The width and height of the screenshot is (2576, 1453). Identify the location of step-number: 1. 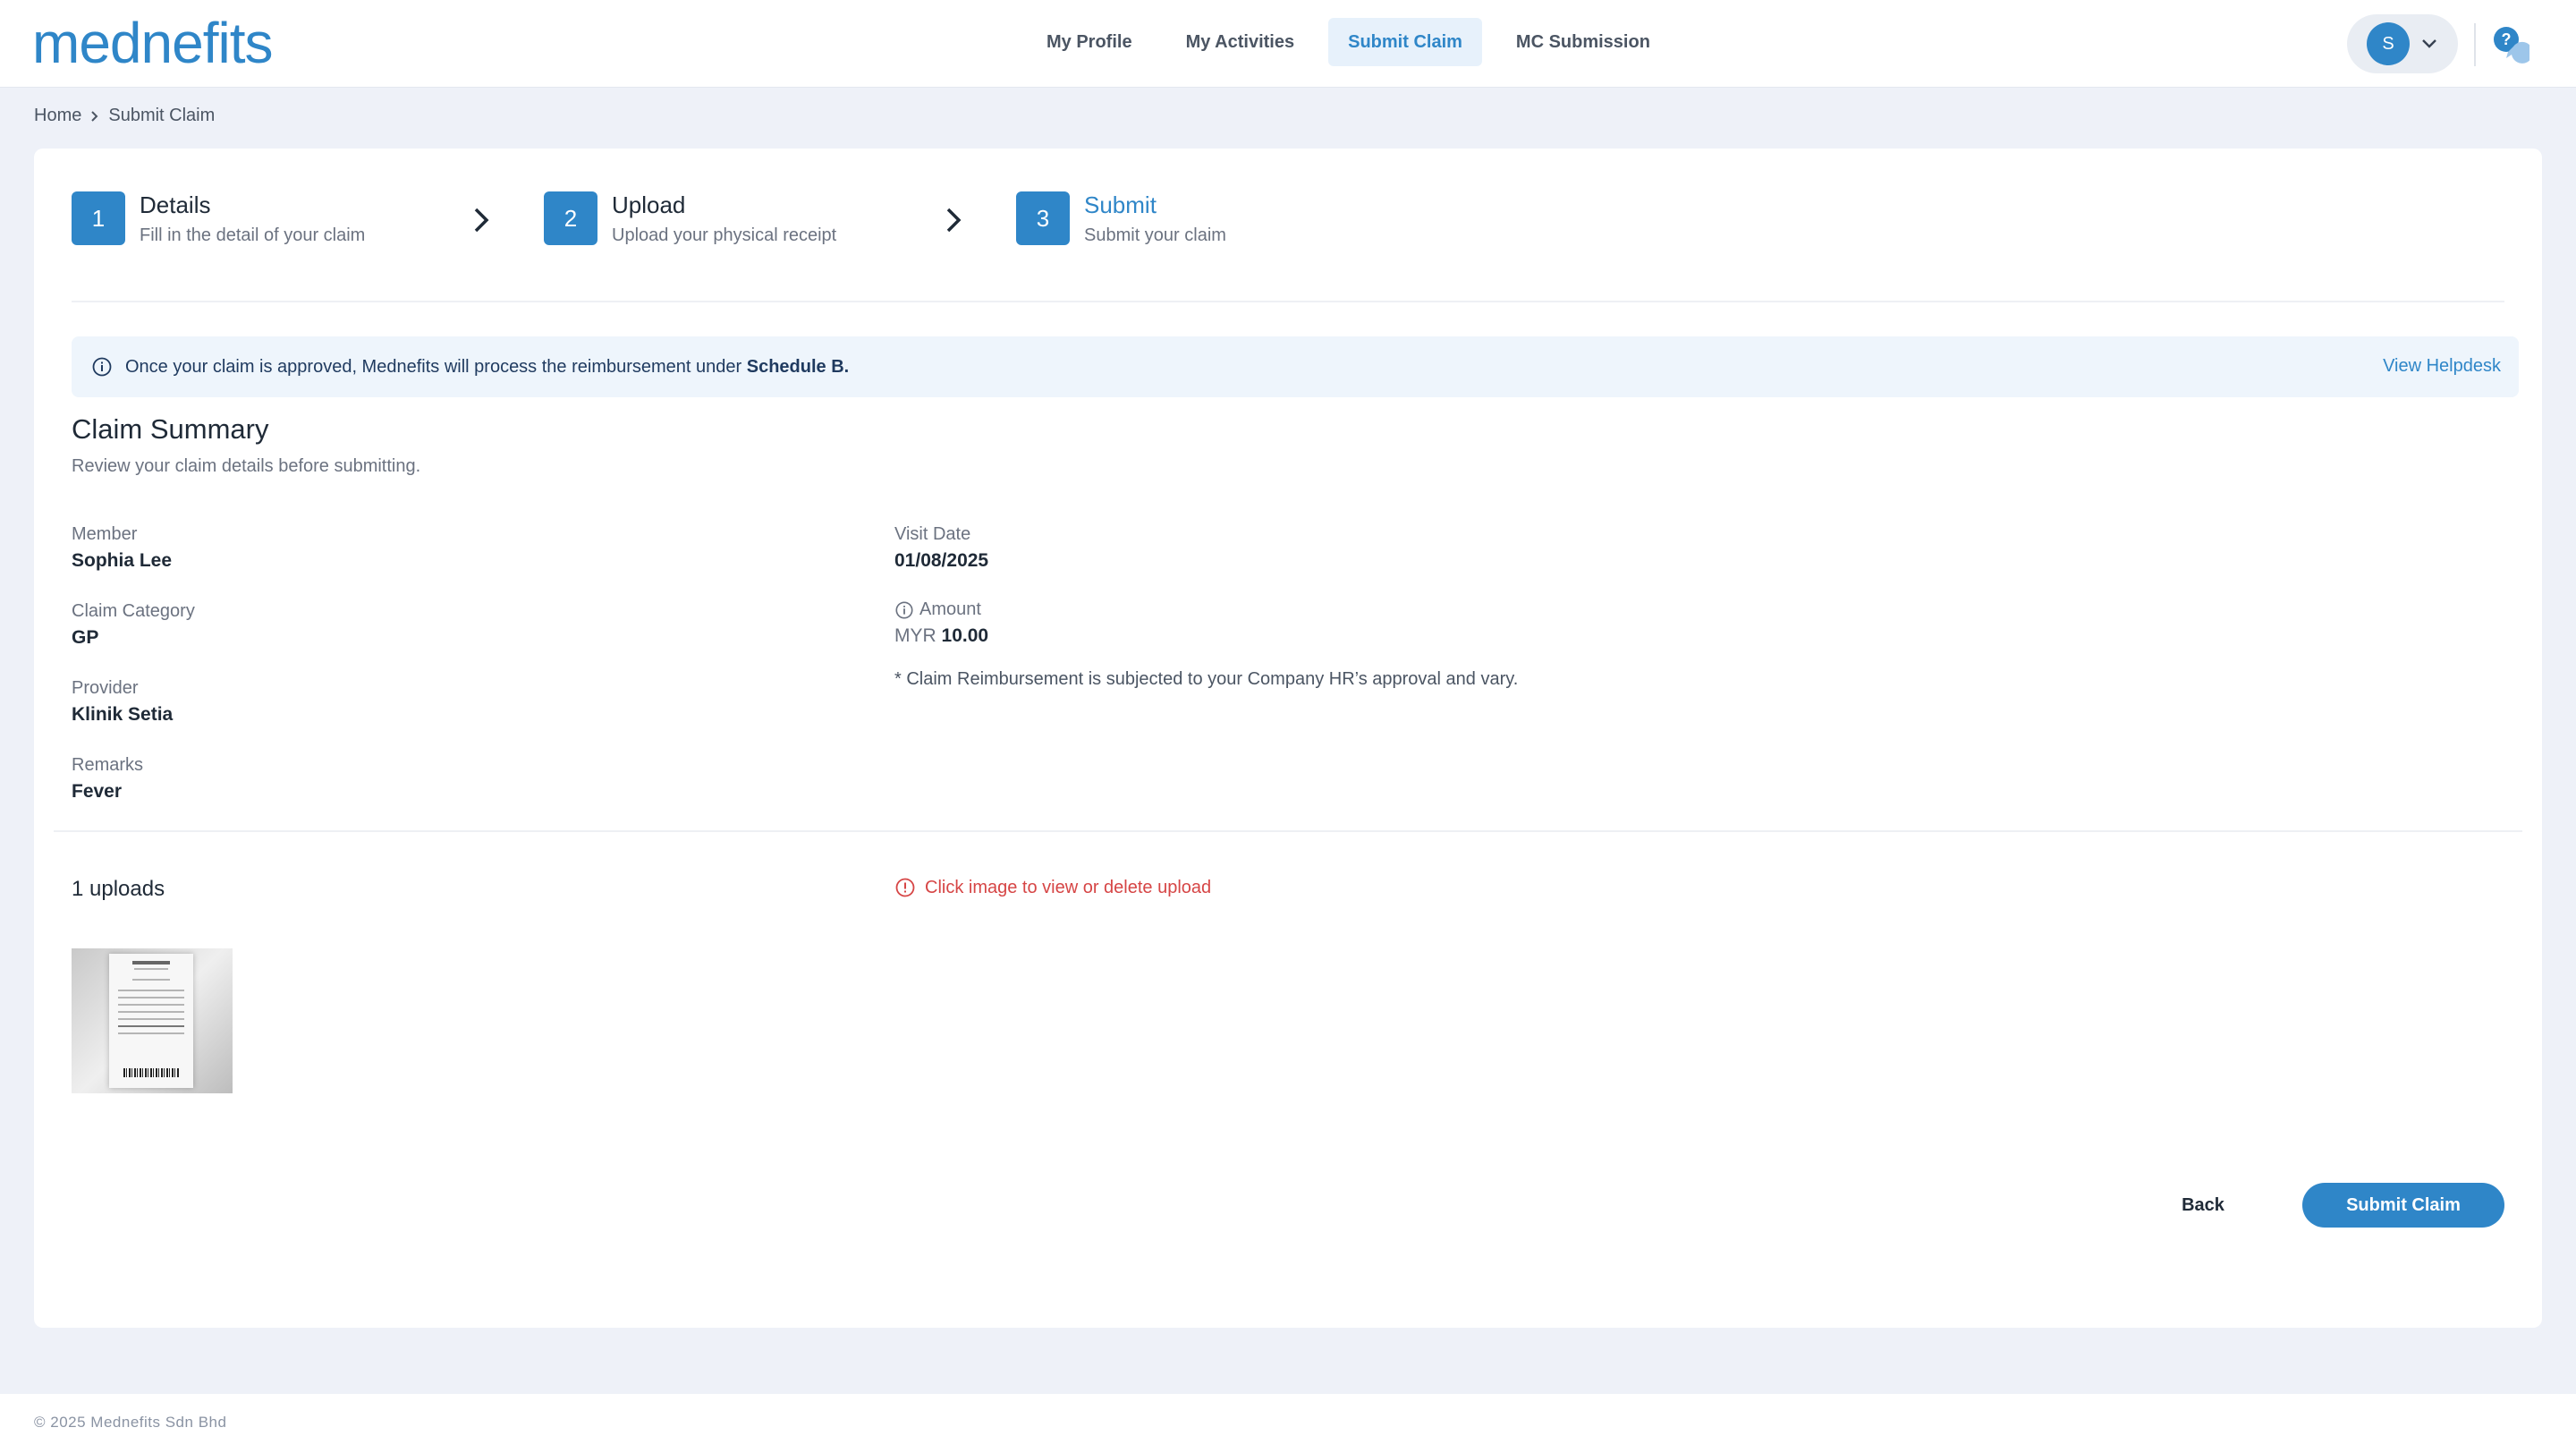
(98, 218).